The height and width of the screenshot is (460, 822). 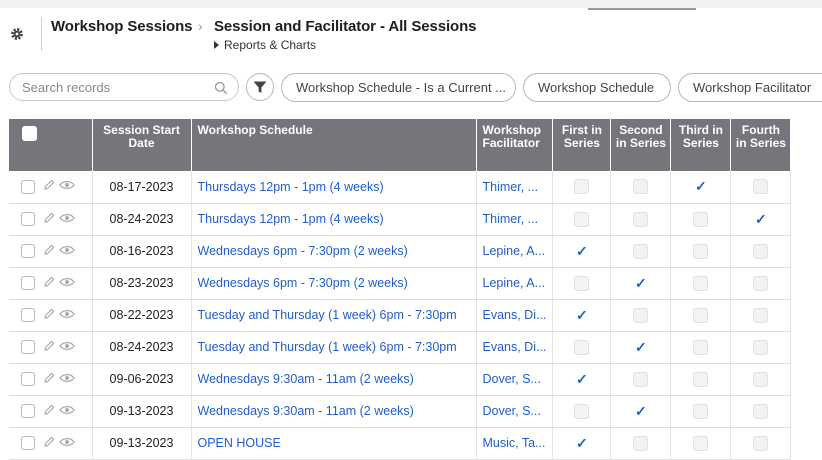 I want to click on col-workshop-facilitator: Workshop Facilitator, so click(x=515, y=145).